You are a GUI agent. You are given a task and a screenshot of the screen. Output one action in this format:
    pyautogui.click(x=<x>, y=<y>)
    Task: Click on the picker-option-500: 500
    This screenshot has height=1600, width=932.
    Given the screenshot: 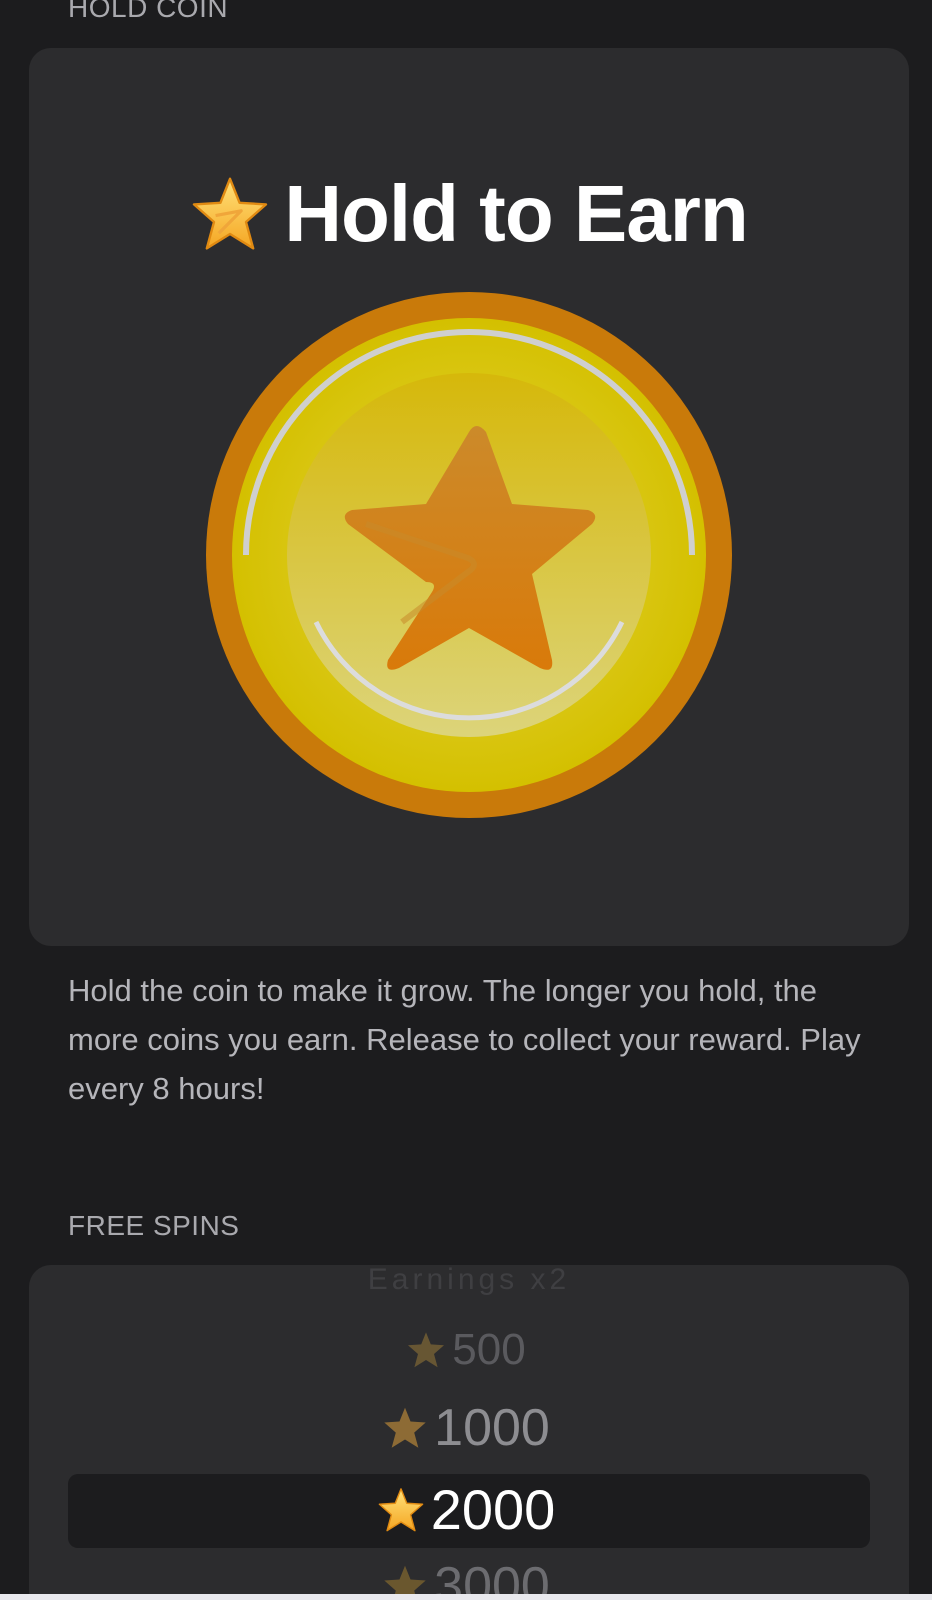 What is the action you would take?
    pyautogui.click(x=466, y=1350)
    